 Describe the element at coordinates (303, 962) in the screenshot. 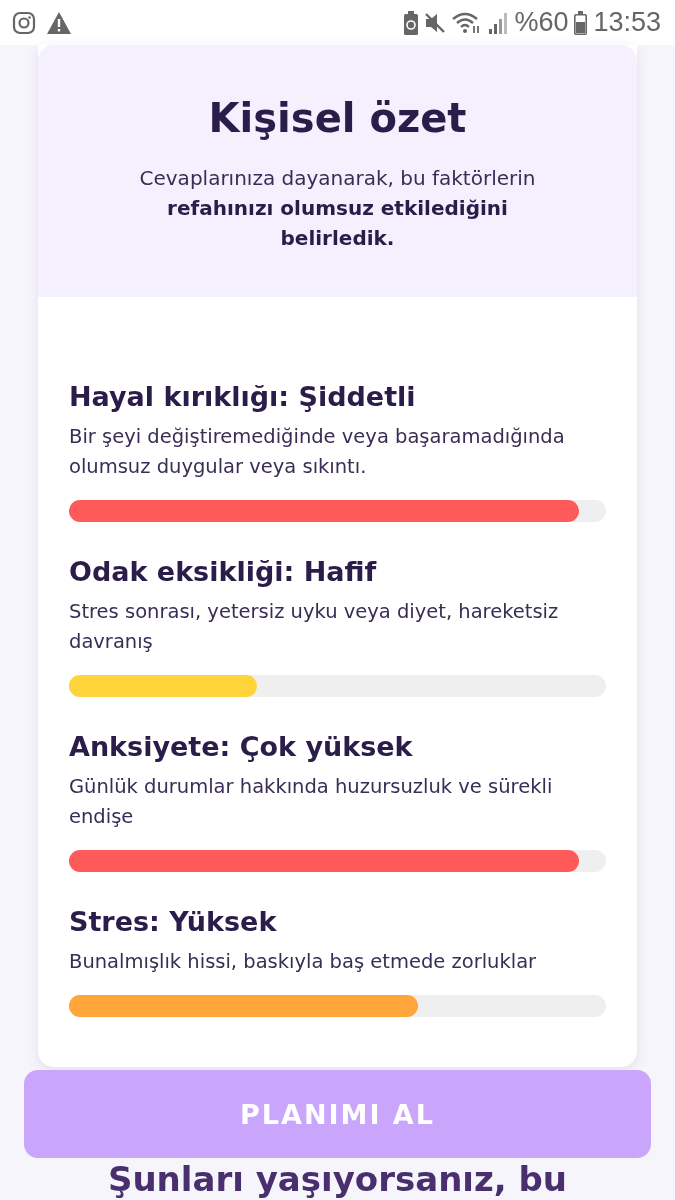

I see `factor-description: Bunalmışlık hissi, baskıyla baş etmede zorluklar` at that location.